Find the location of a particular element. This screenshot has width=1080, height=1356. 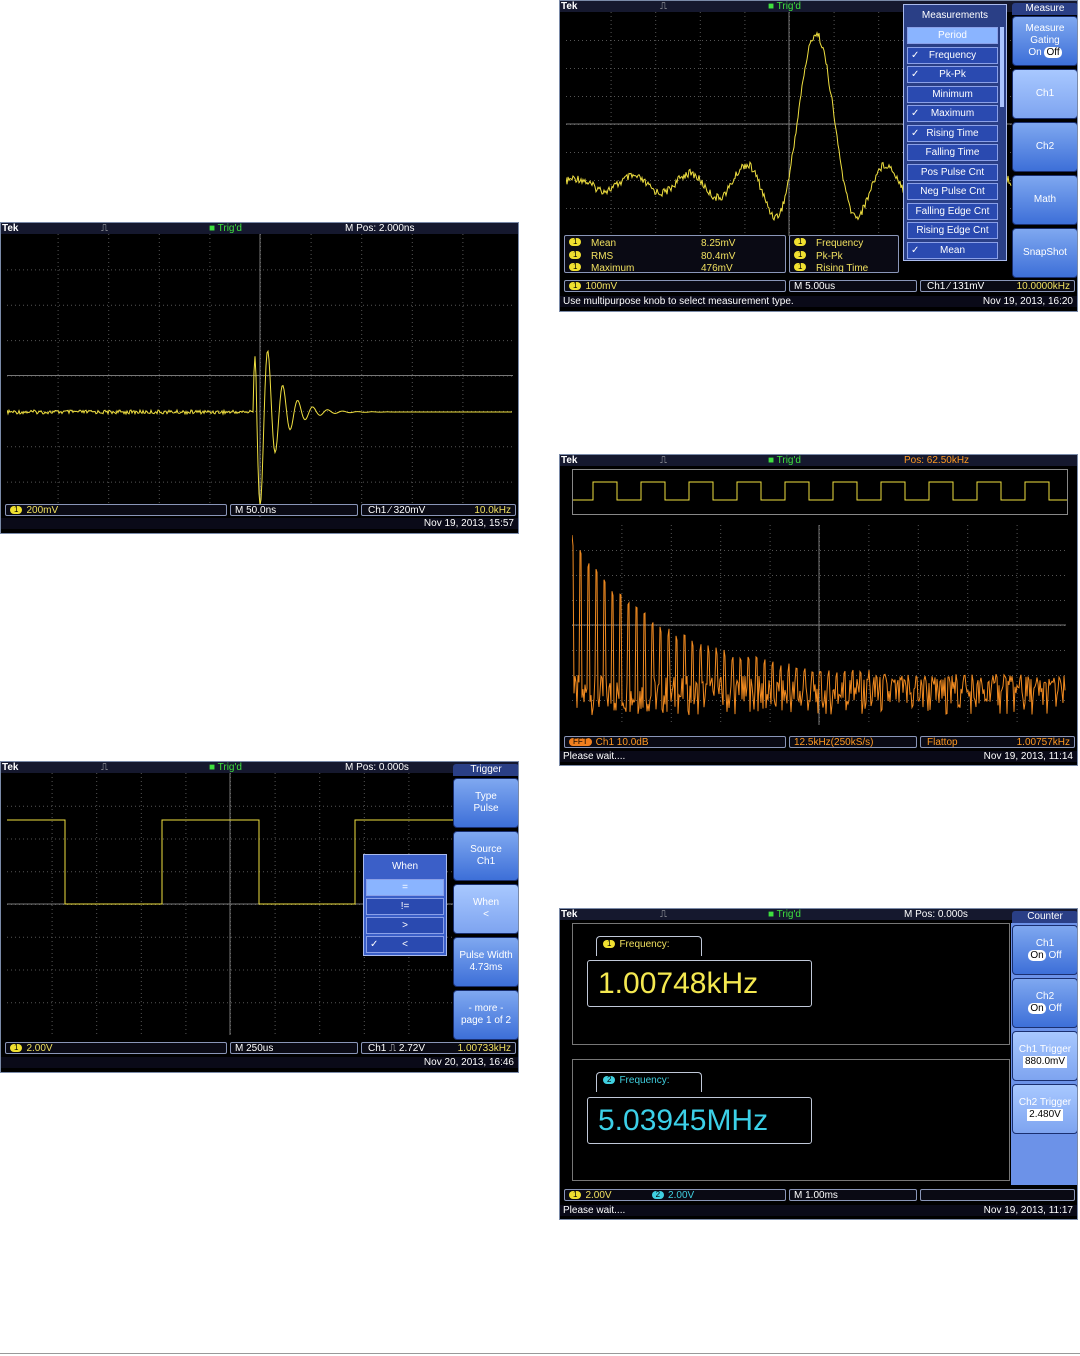

measurement-row: 1 Pk-Pk is located at coordinates (844, 256).